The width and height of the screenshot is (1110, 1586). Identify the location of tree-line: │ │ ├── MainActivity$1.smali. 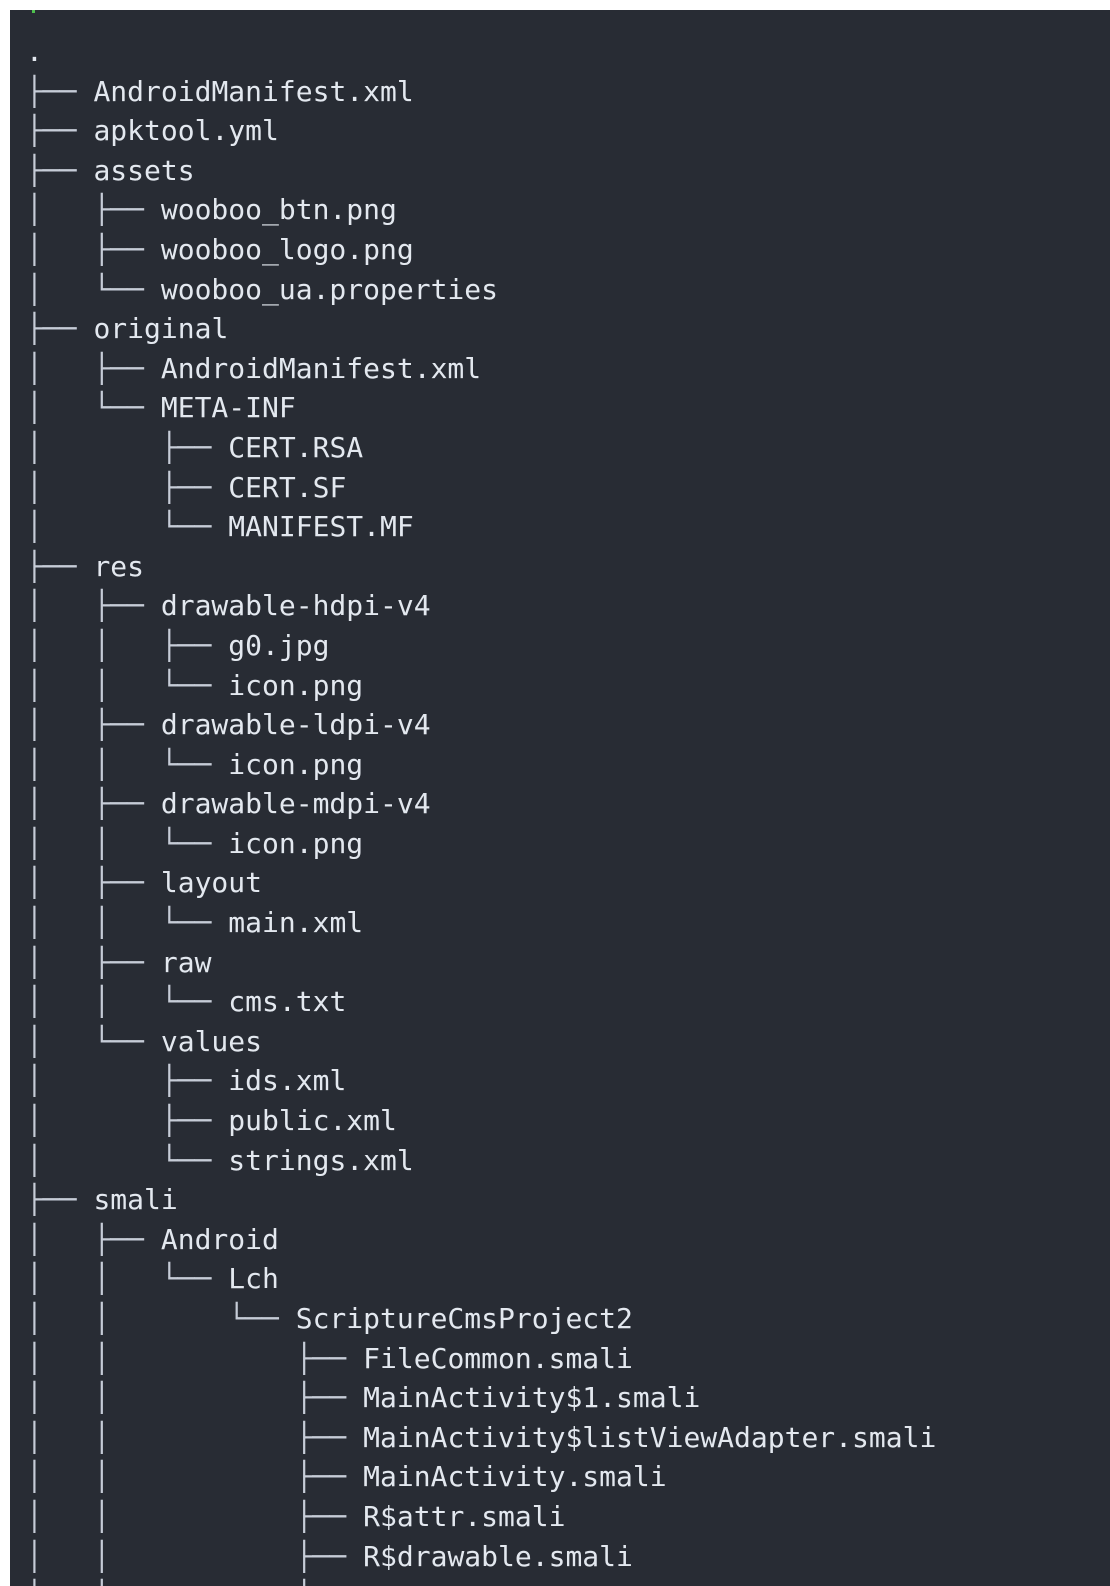
(481, 1398).